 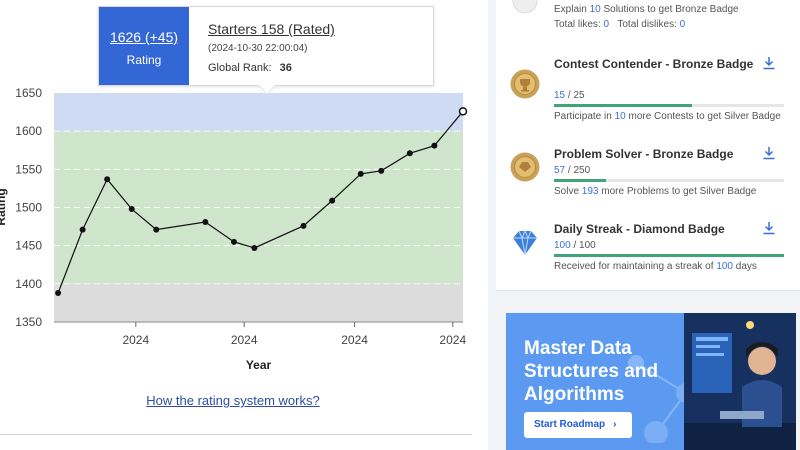 I want to click on x-tick-label-0: 2024, so click(x=135, y=340).